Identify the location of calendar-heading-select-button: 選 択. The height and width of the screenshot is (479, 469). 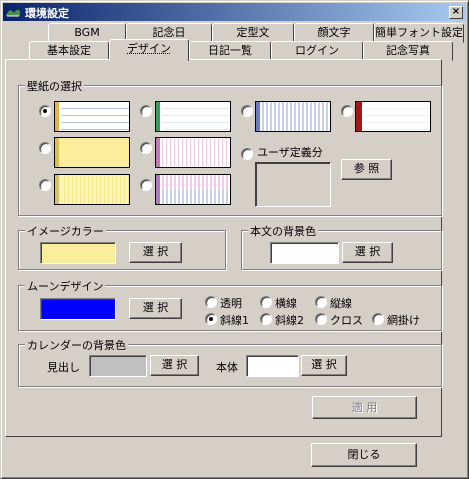
(174, 365).